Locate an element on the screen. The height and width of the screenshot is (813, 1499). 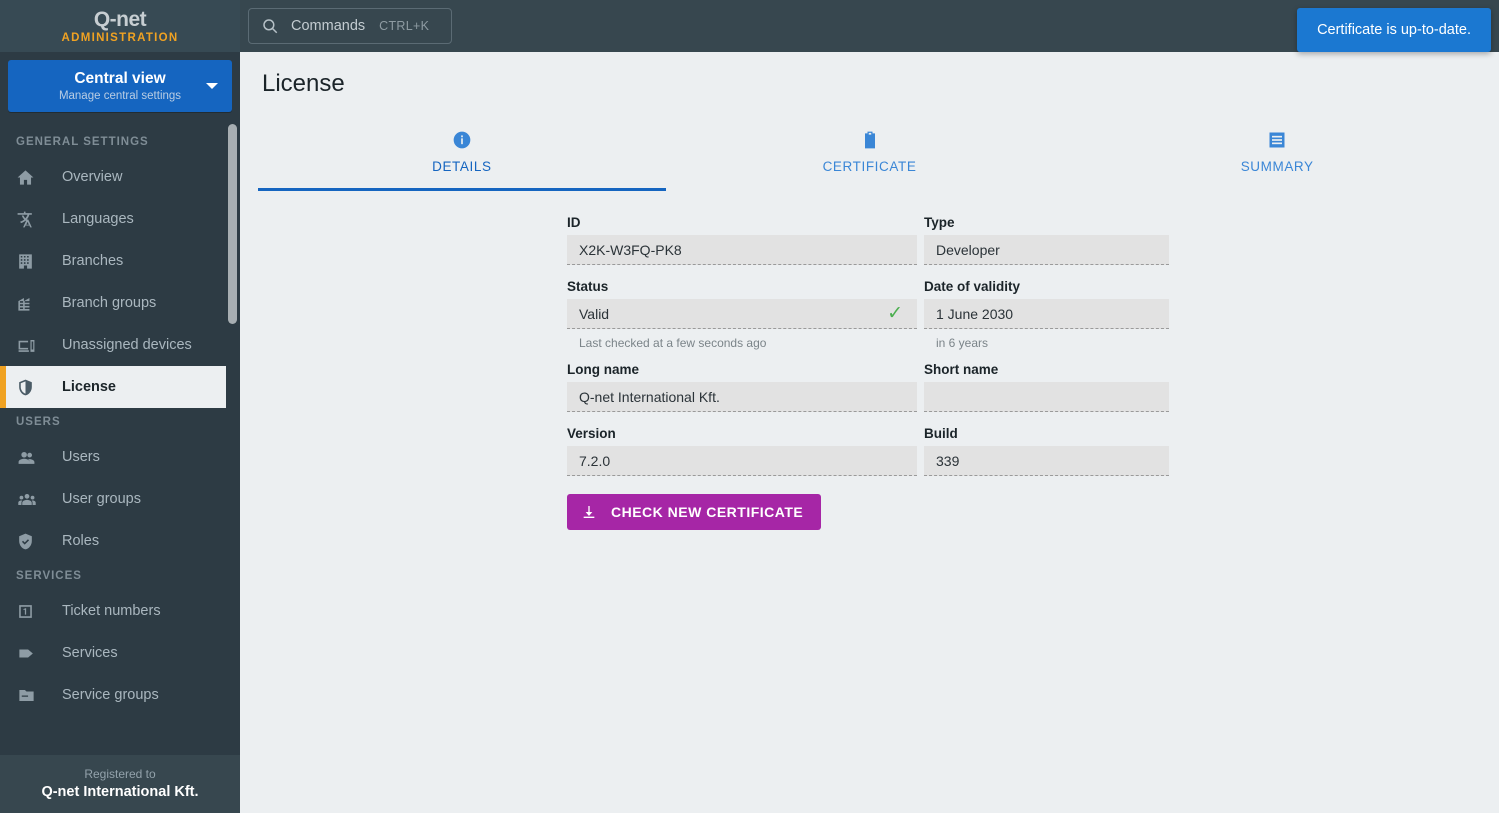
field-value: X2K-W3FQ-PK8 is located at coordinates (630, 249).